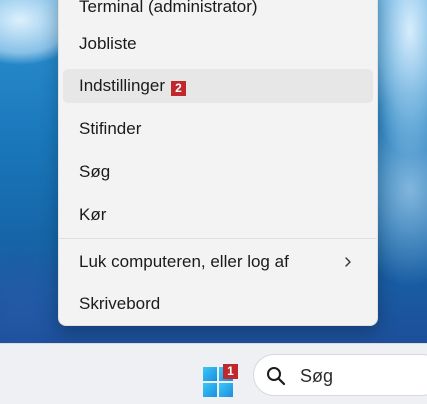 This screenshot has width=427, height=404. Describe the element at coordinates (122, 85) in the screenshot. I see `menu-item-text: Indstillinger` at that location.